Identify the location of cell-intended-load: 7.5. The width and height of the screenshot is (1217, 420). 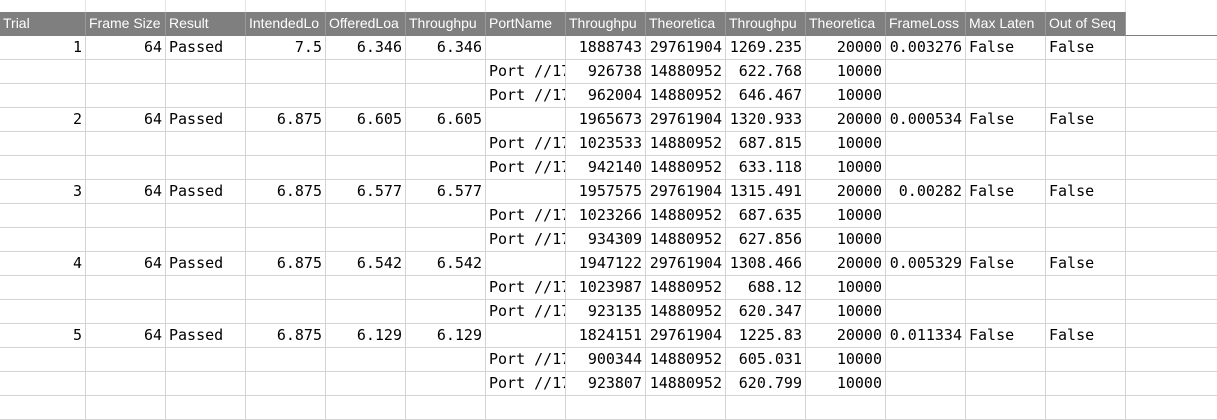
(286, 48).